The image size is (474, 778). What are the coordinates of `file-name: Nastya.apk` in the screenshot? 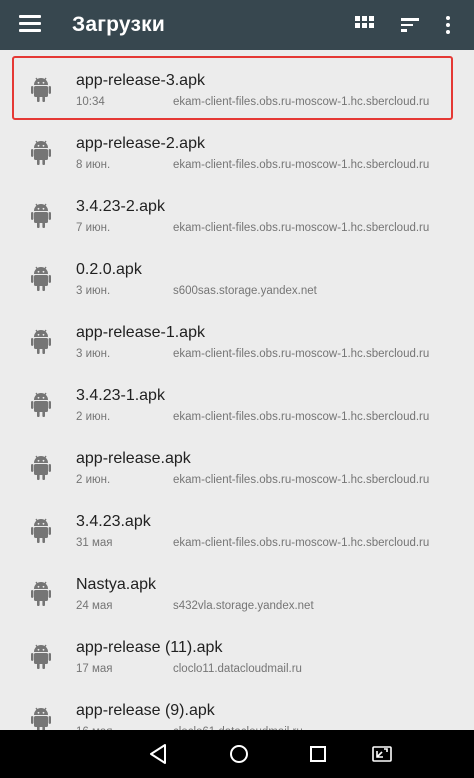 It's located at (116, 584).